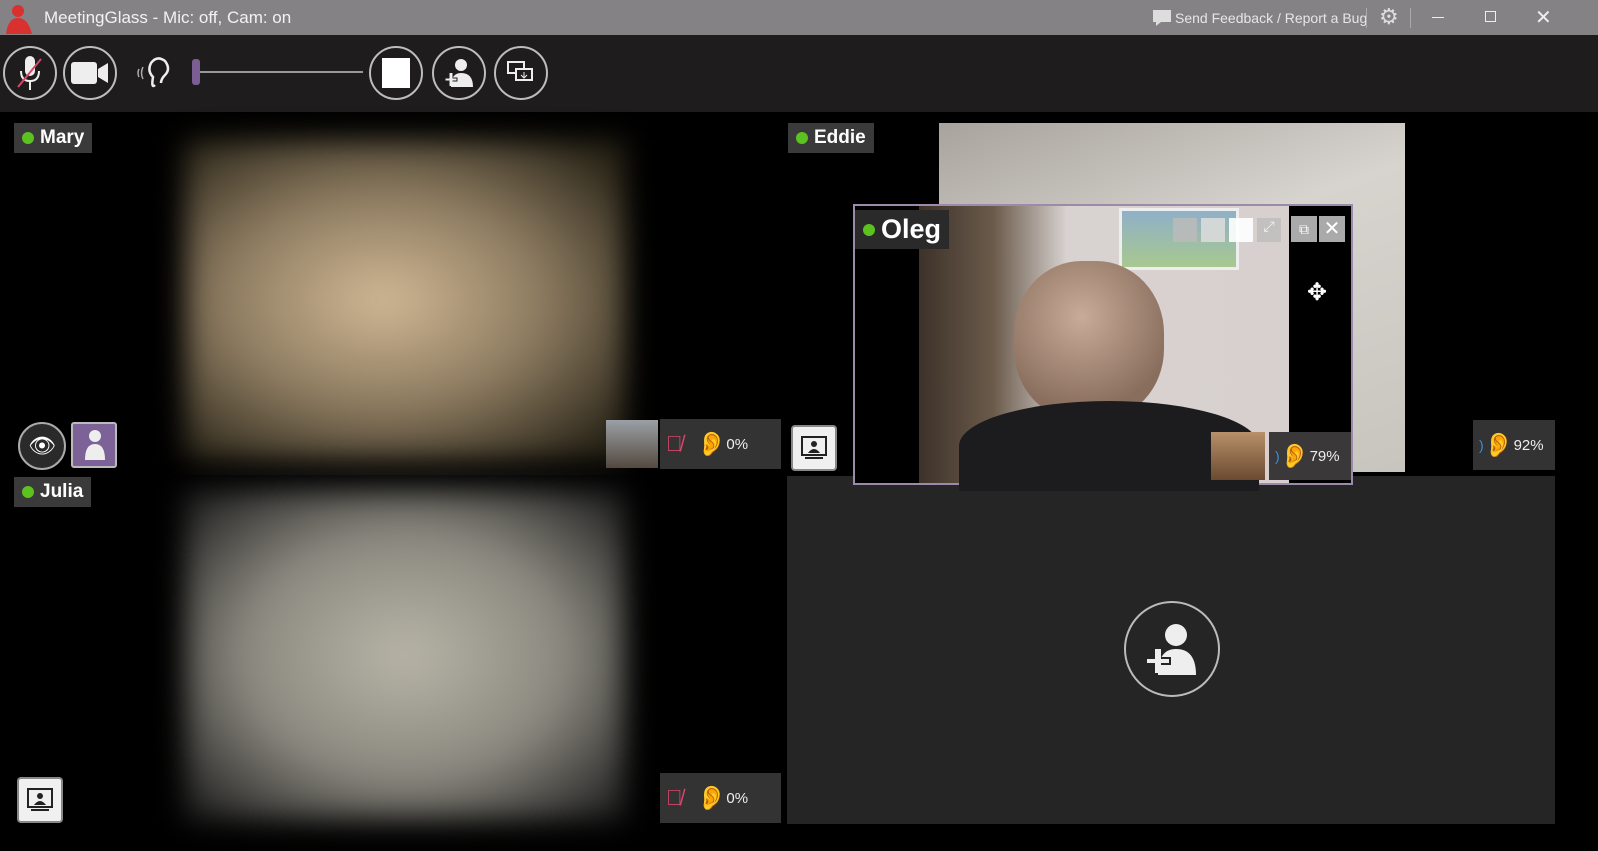 The image size is (1598, 851). What do you see at coordinates (1438, 17) in the screenshot?
I see `minimize-button` at bounding box center [1438, 17].